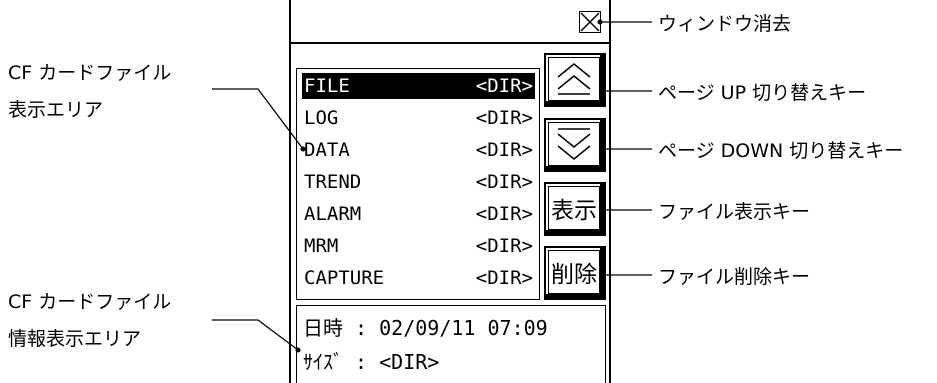  I want to click on close-x-icon, so click(590, 22).